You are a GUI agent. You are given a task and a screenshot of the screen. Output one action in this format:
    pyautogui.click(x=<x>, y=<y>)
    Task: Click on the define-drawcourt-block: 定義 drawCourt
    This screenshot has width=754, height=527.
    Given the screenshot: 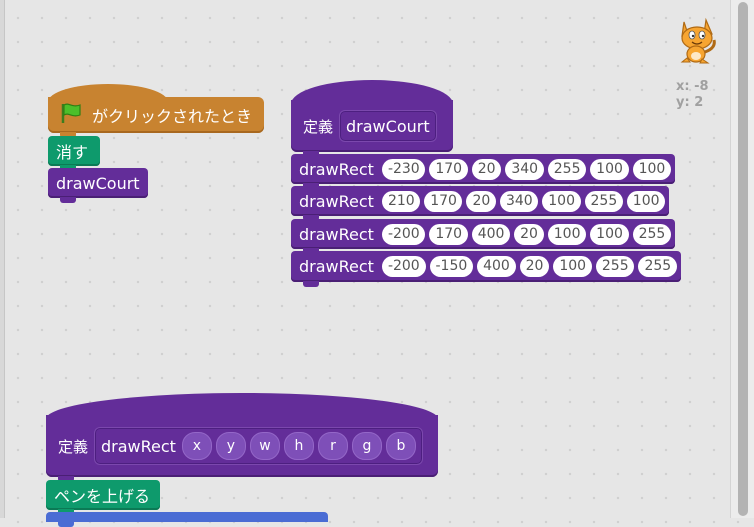 What is the action you would take?
    pyautogui.click(x=372, y=128)
    